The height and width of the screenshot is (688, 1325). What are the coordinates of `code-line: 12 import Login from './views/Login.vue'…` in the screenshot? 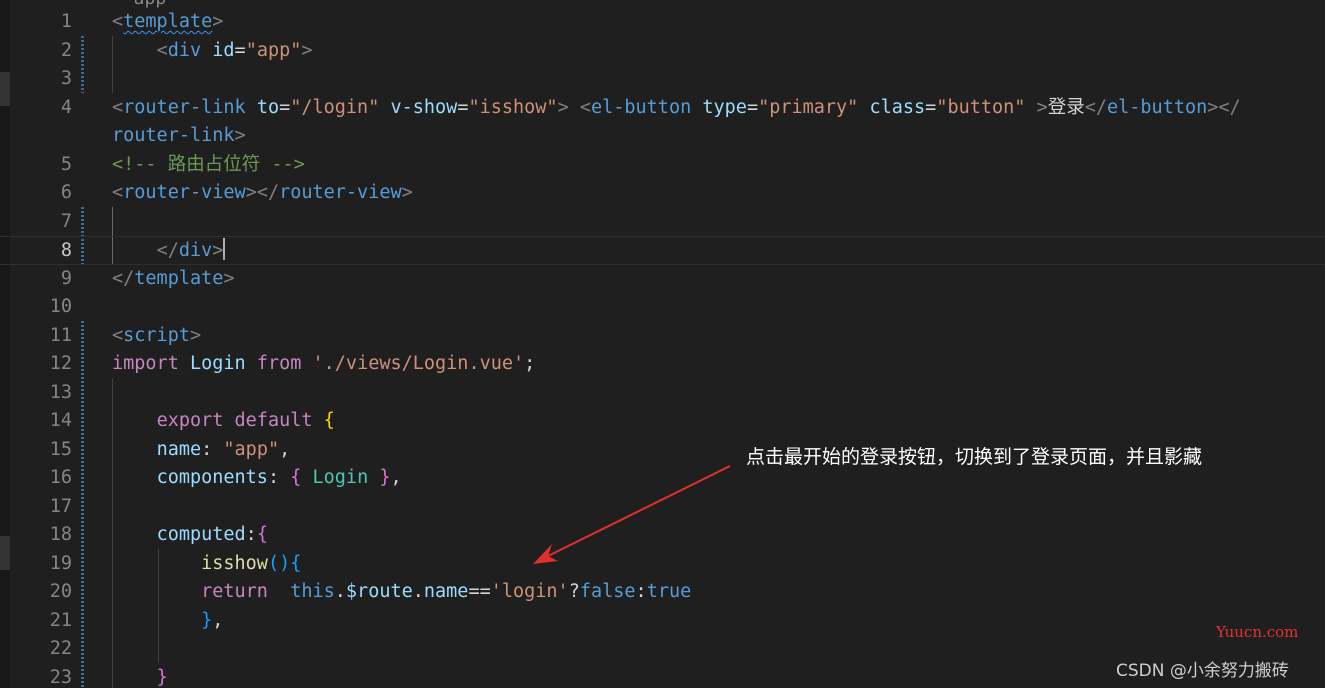 It's located at (662, 364).